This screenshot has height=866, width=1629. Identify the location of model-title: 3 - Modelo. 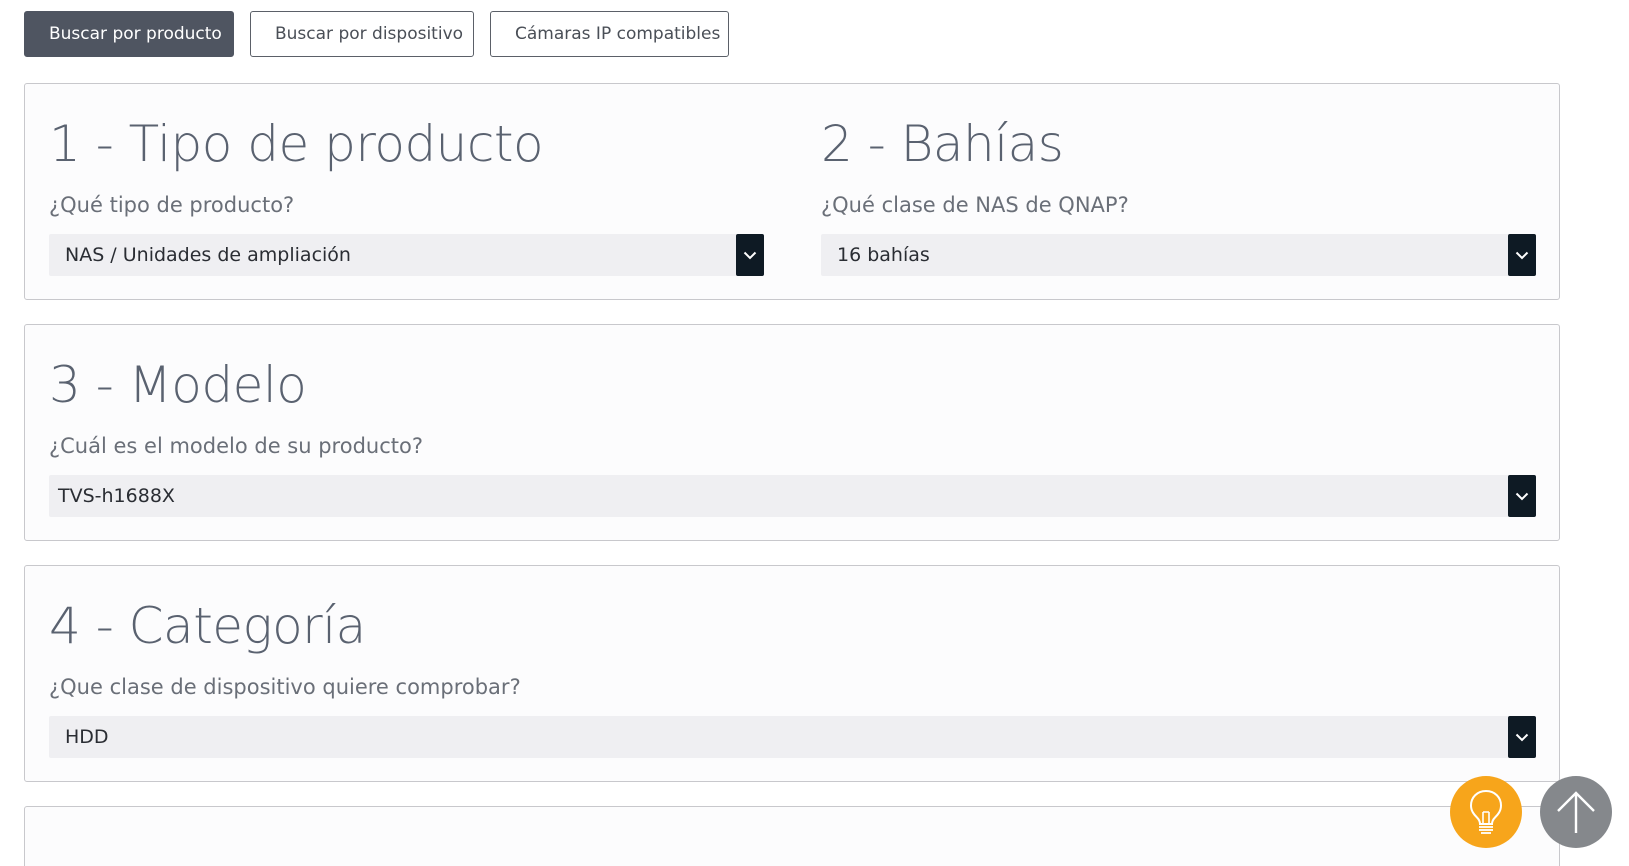
(178, 385).